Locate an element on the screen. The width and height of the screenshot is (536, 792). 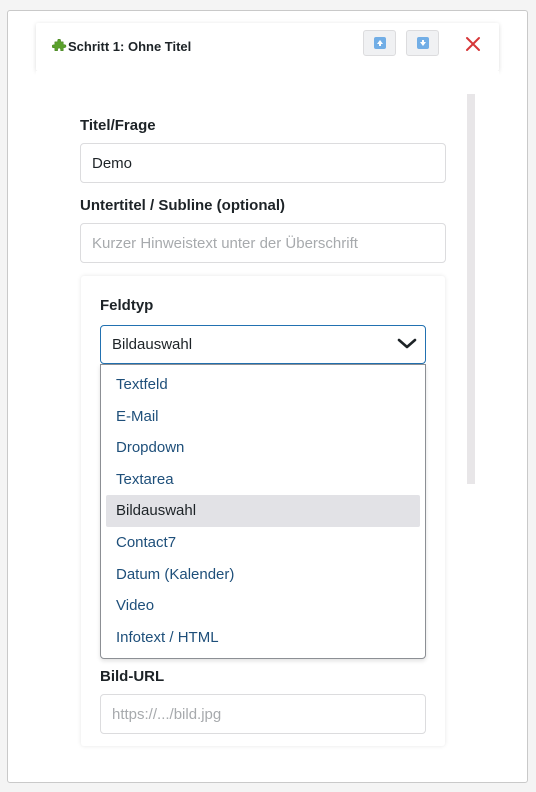
dropdown-option: Infotext / HTML is located at coordinates (263, 638).